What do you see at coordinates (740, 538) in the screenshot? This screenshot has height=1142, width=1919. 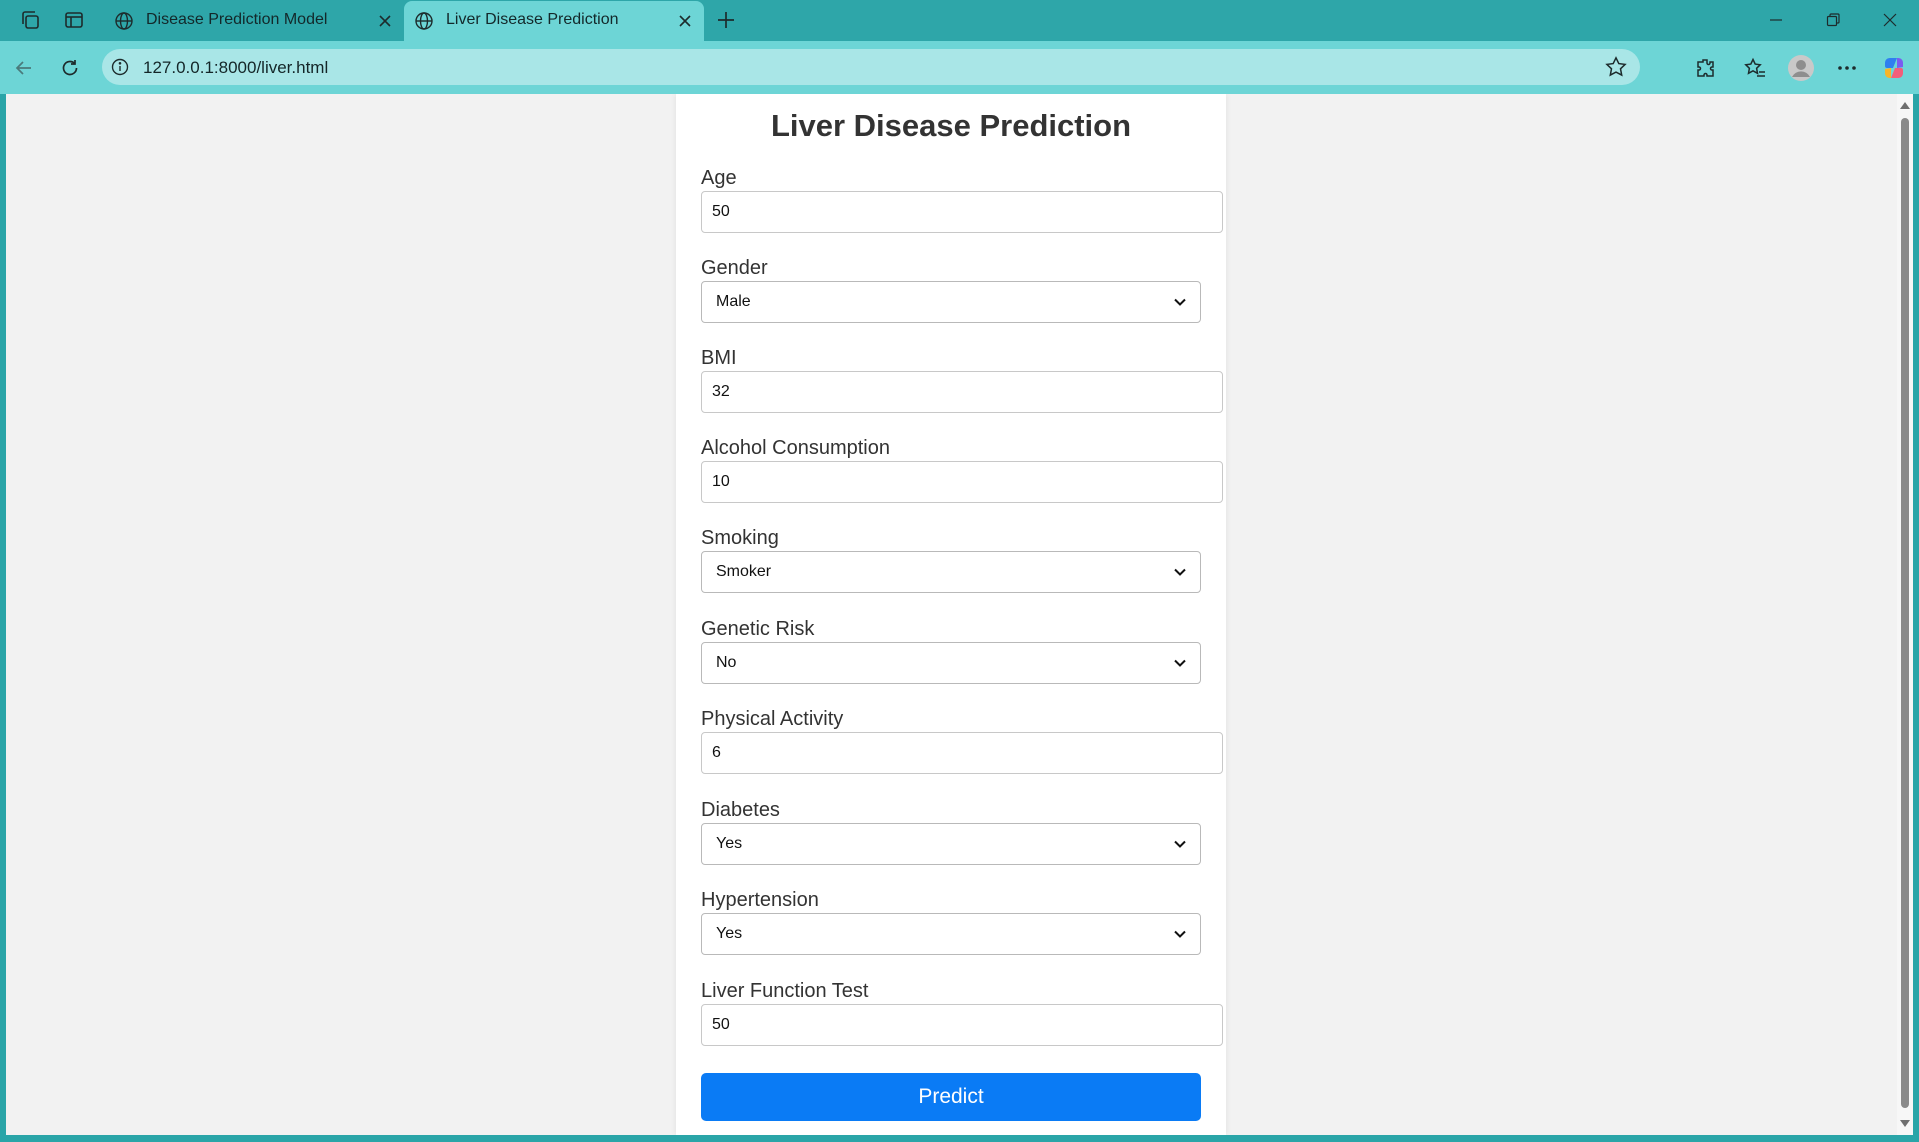 I see `field-label: Smoking` at bounding box center [740, 538].